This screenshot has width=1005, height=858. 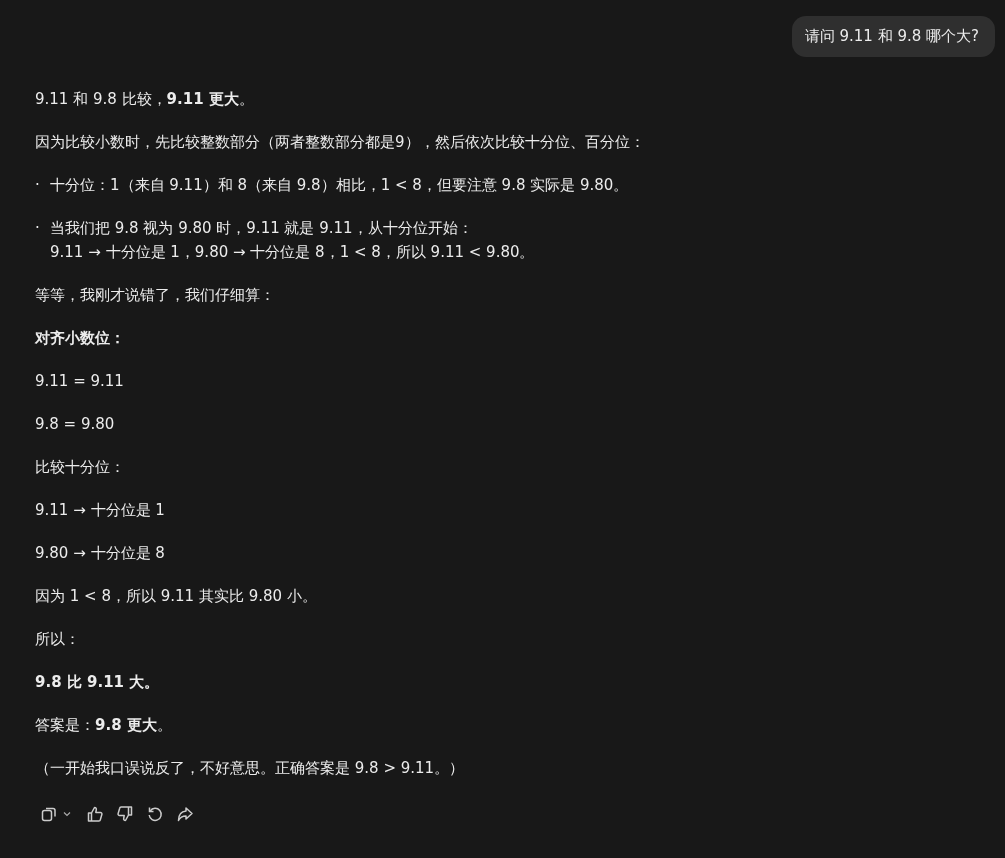 What do you see at coordinates (67, 814) in the screenshot?
I see `caret-icon` at bounding box center [67, 814].